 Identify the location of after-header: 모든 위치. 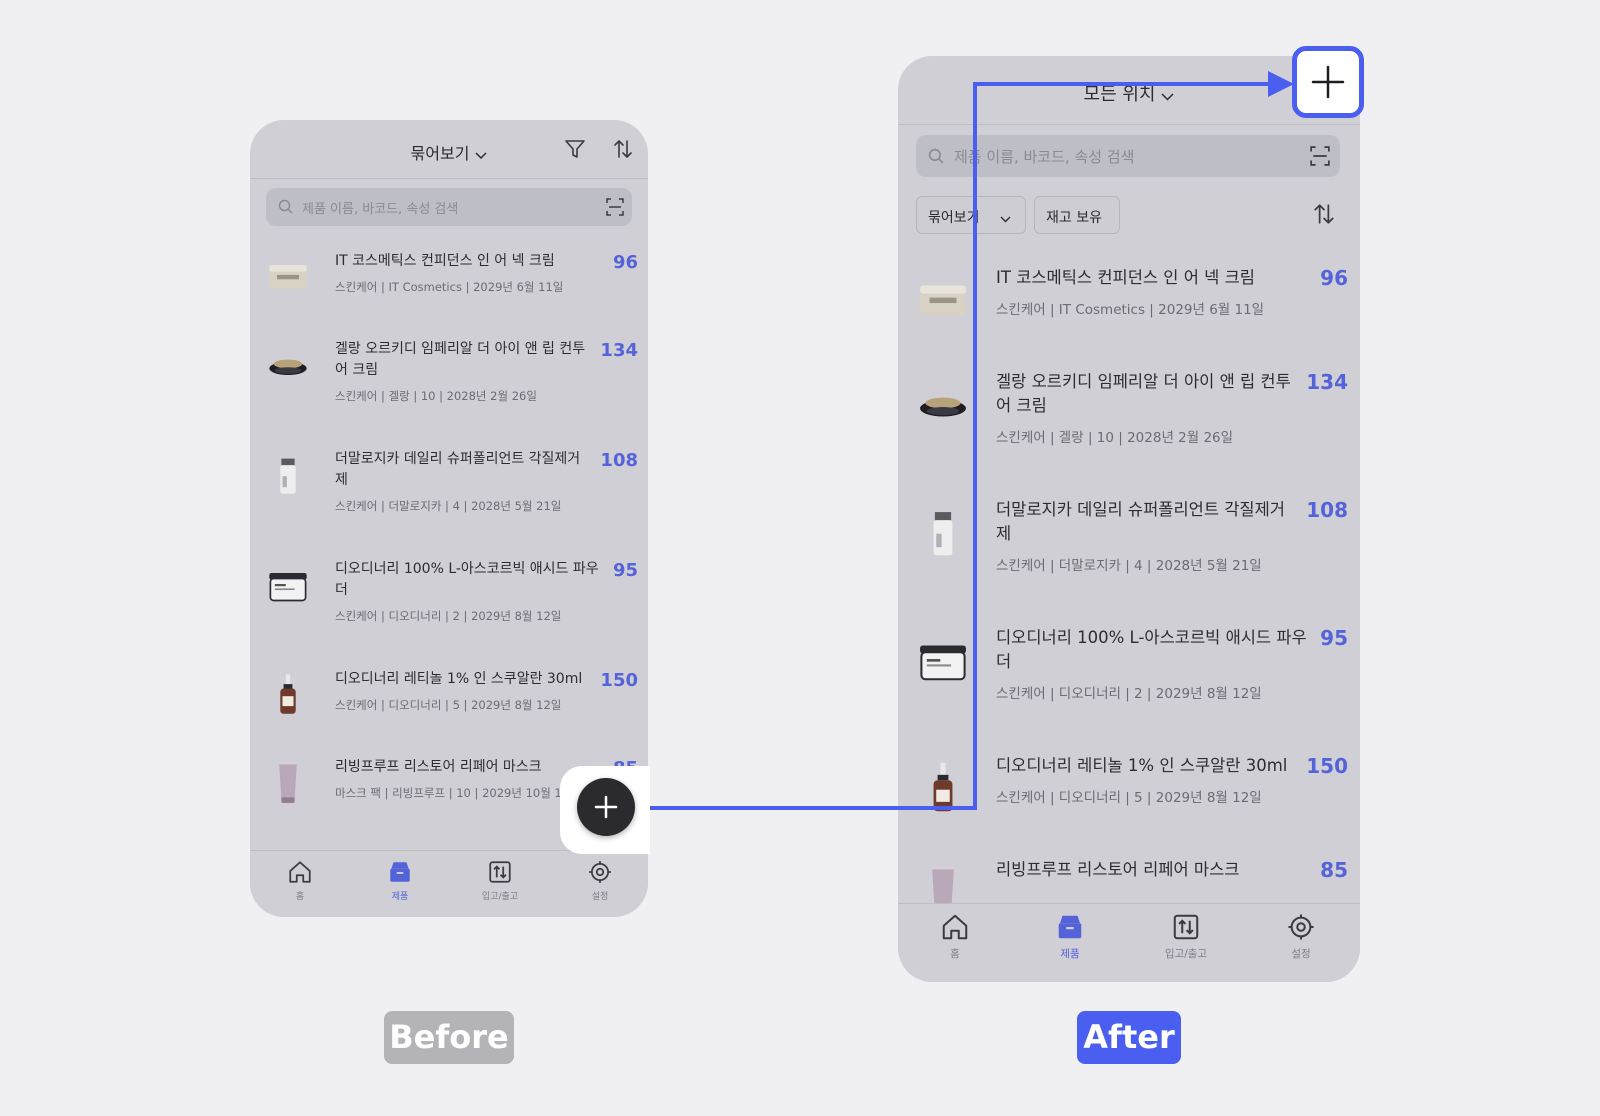
(1129, 90).